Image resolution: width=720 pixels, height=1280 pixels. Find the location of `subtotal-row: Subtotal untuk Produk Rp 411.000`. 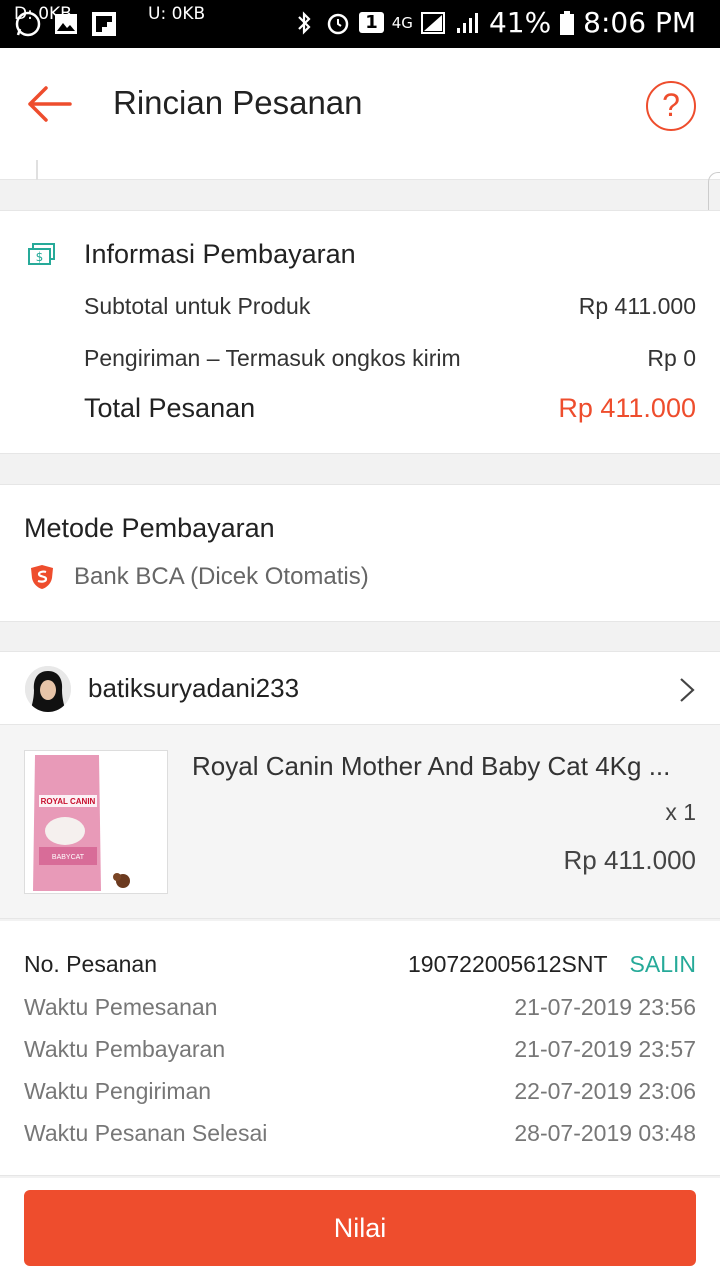

subtotal-row: Subtotal untuk Produk Rp 411.000 is located at coordinates (390, 306).